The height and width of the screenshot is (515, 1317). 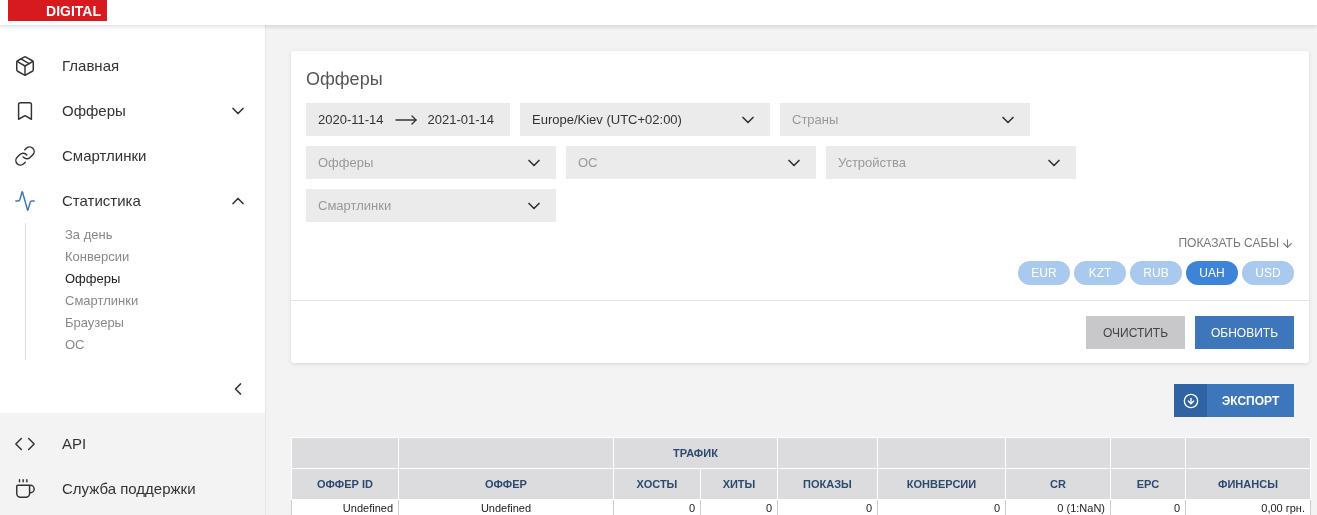 What do you see at coordinates (431, 162) in the screenshot?
I see `select-field: Офферы` at bounding box center [431, 162].